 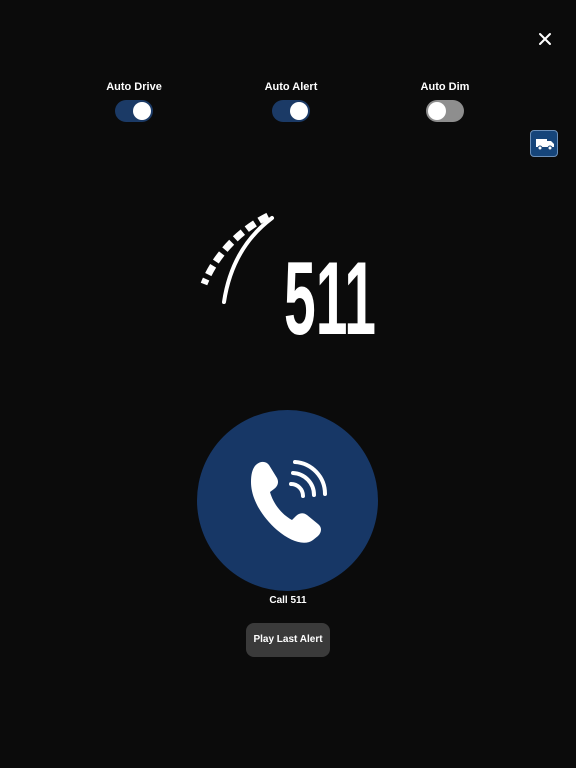 I want to click on close-icon, so click(x=545, y=39).